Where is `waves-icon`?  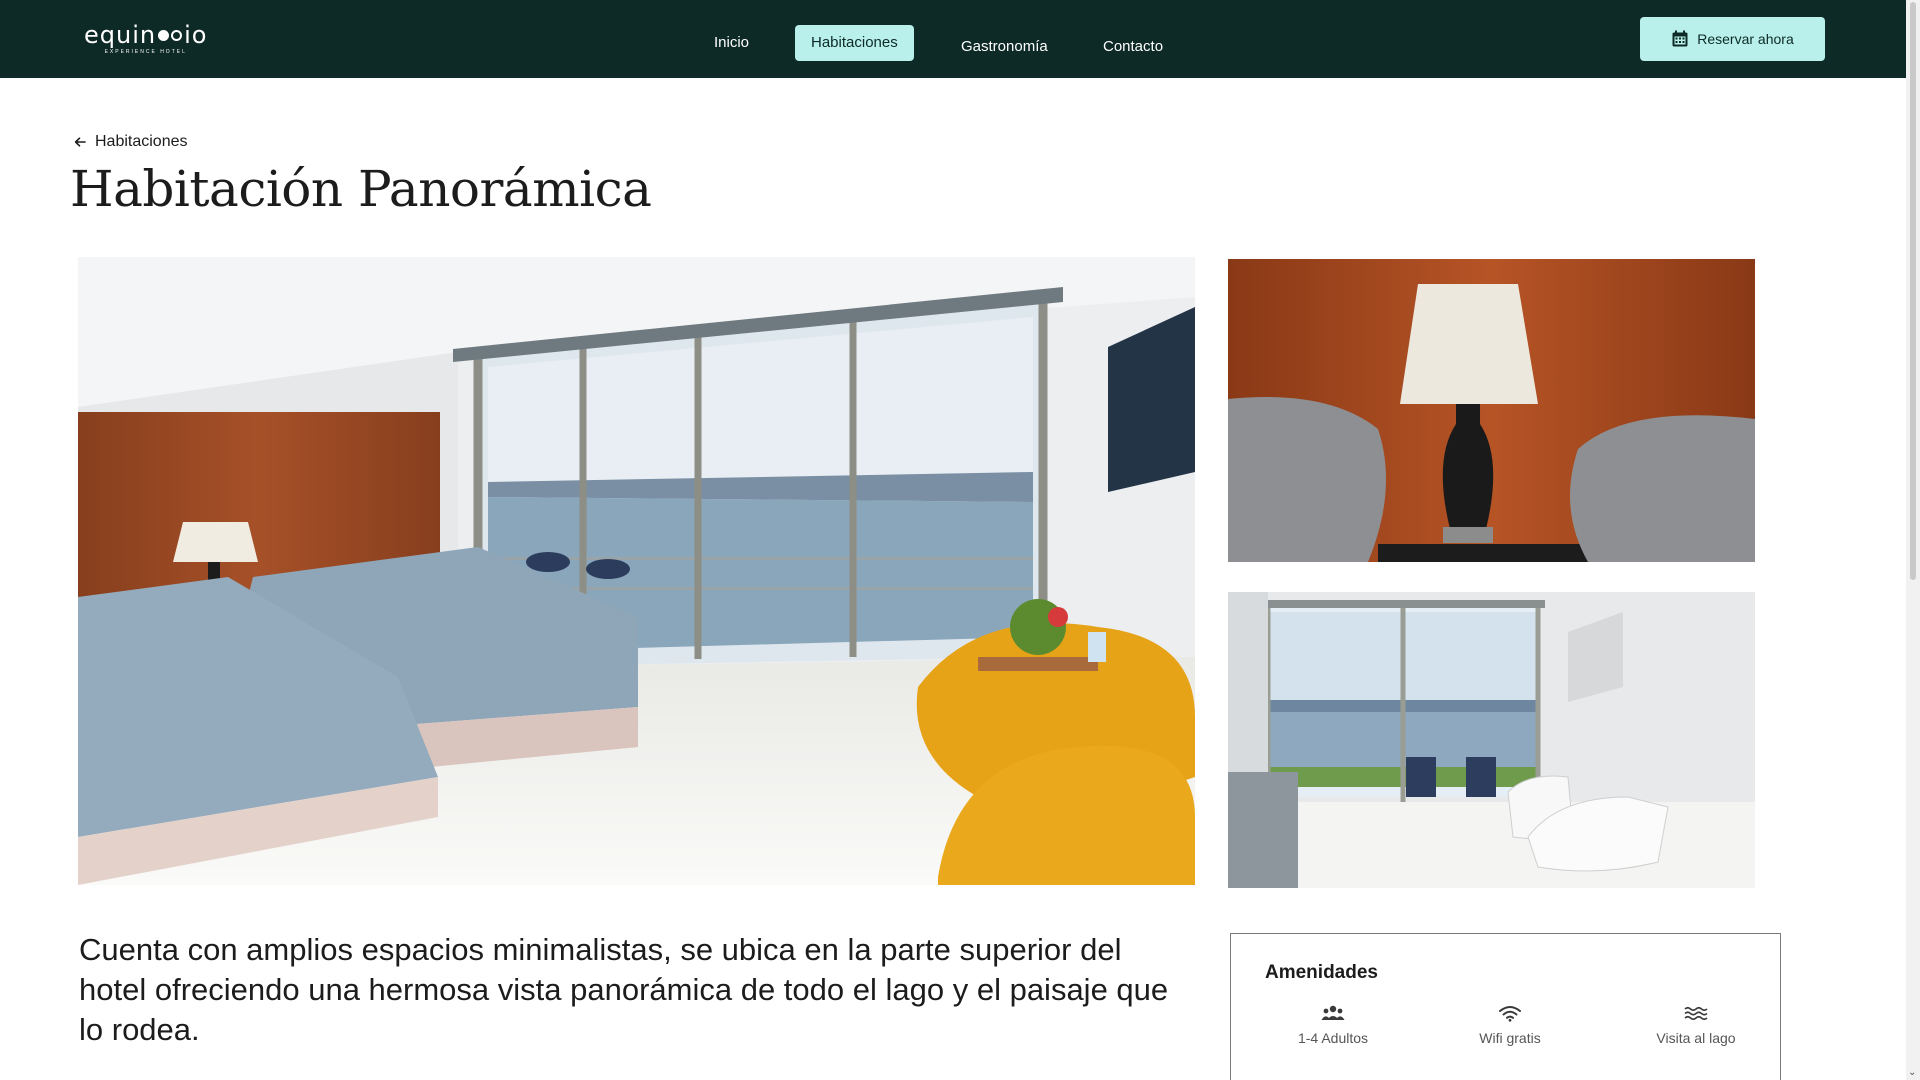
waves-icon is located at coordinates (1696, 1013).